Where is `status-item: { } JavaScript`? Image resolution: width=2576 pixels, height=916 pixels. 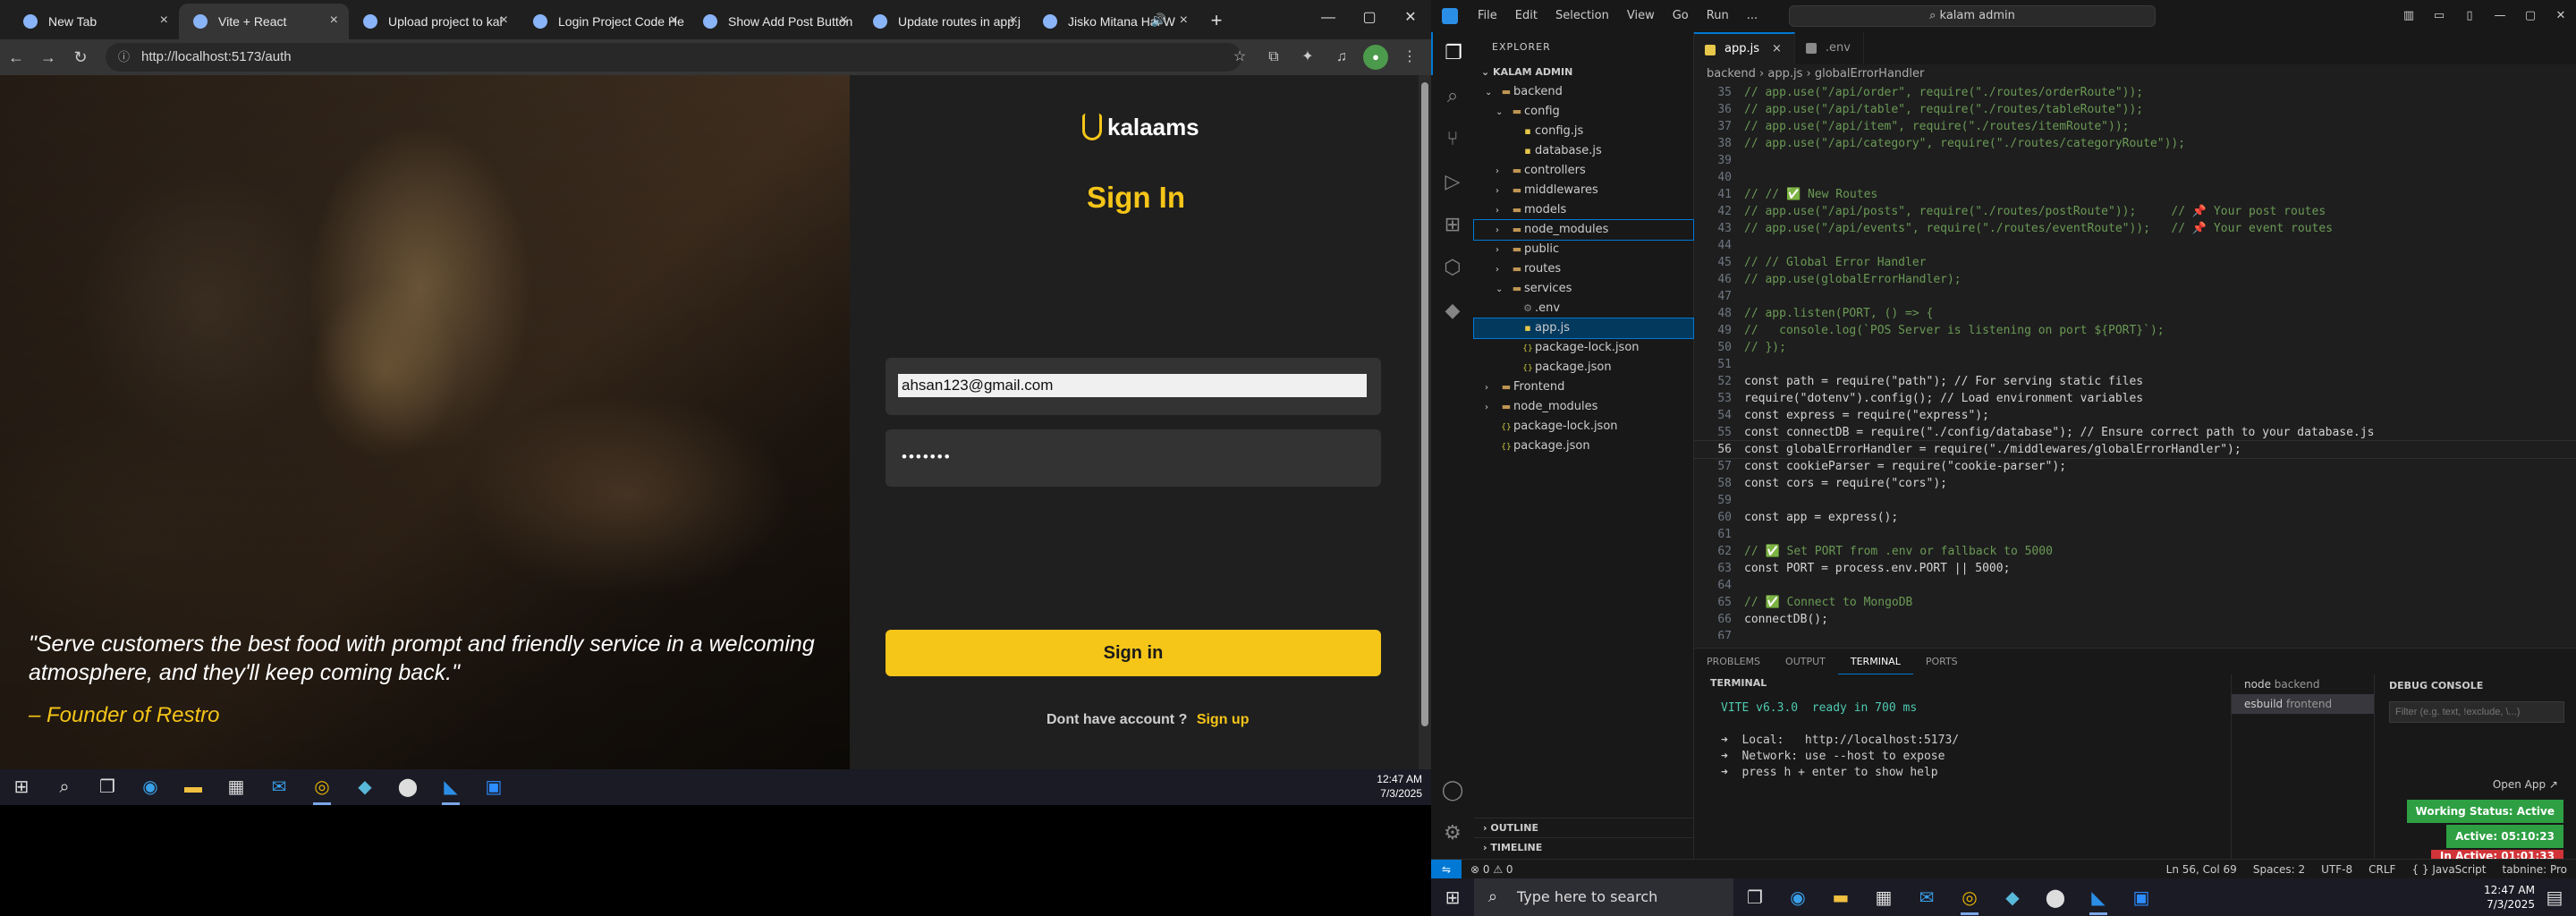 status-item: { } JavaScript is located at coordinates (2448, 869).